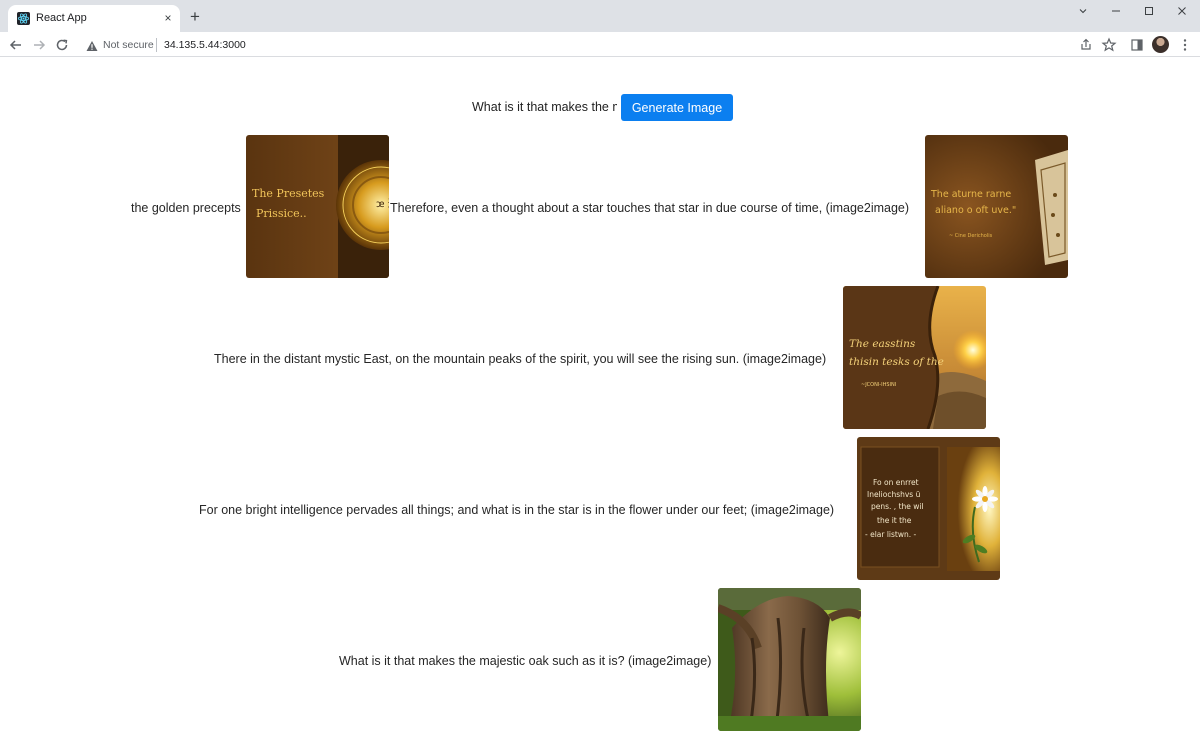 Image resolution: width=1200 pixels, height=748 pixels. What do you see at coordinates (1185, 45) in the screenshot?
I see `menu-dots-icon` at bounding box center [1185, 45].